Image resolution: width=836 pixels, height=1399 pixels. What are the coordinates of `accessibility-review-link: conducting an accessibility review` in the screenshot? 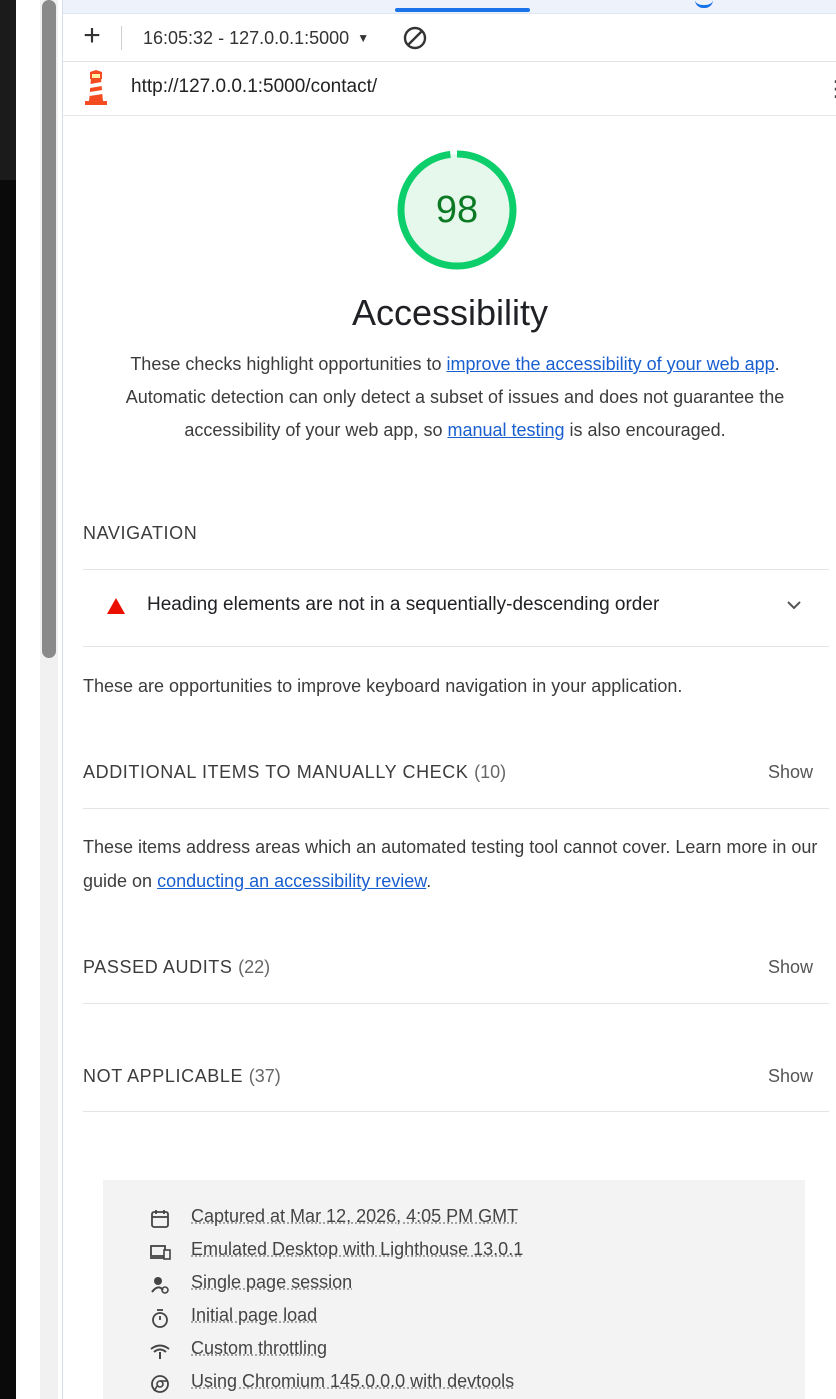 It's located at (291, 881).